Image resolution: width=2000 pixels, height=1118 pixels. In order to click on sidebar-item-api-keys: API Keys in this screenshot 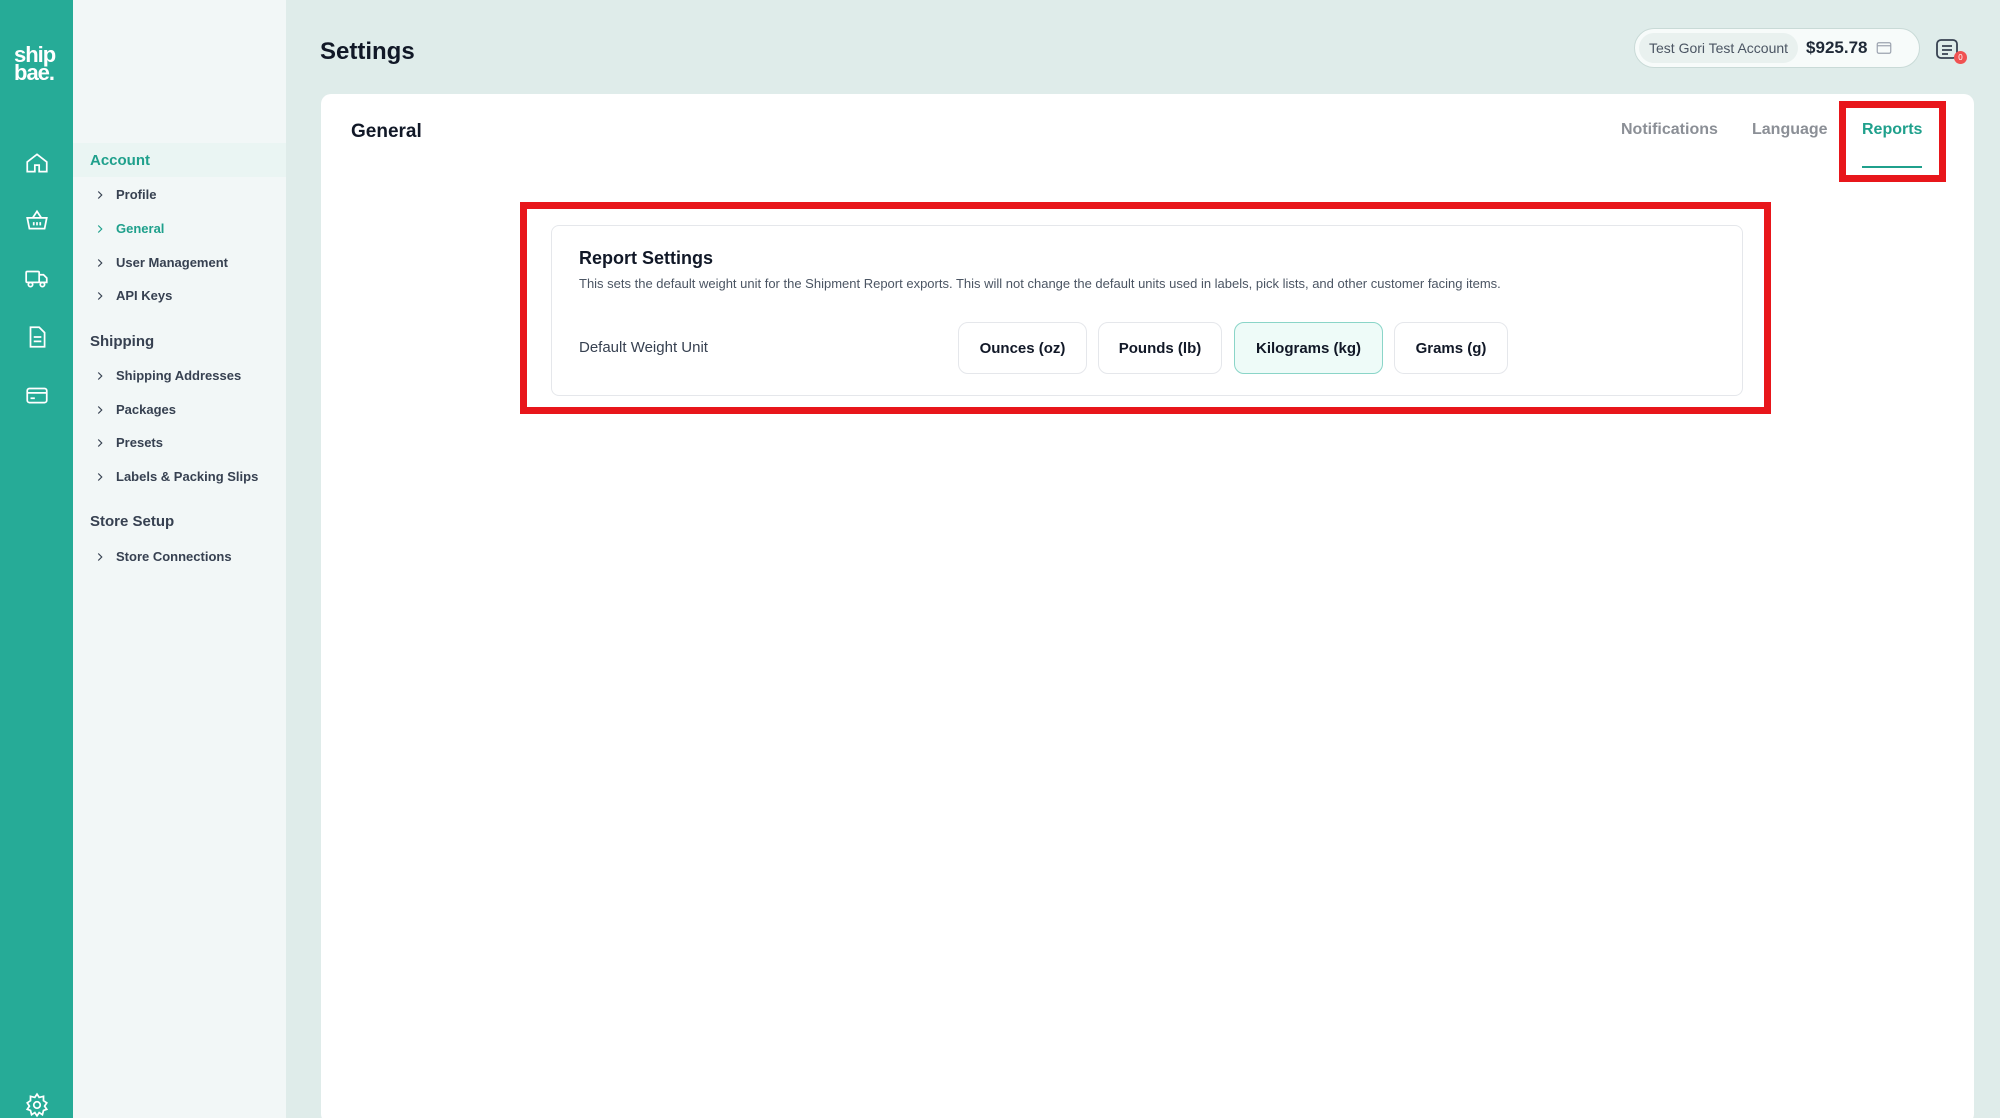, I will do `click(132, 295)`.